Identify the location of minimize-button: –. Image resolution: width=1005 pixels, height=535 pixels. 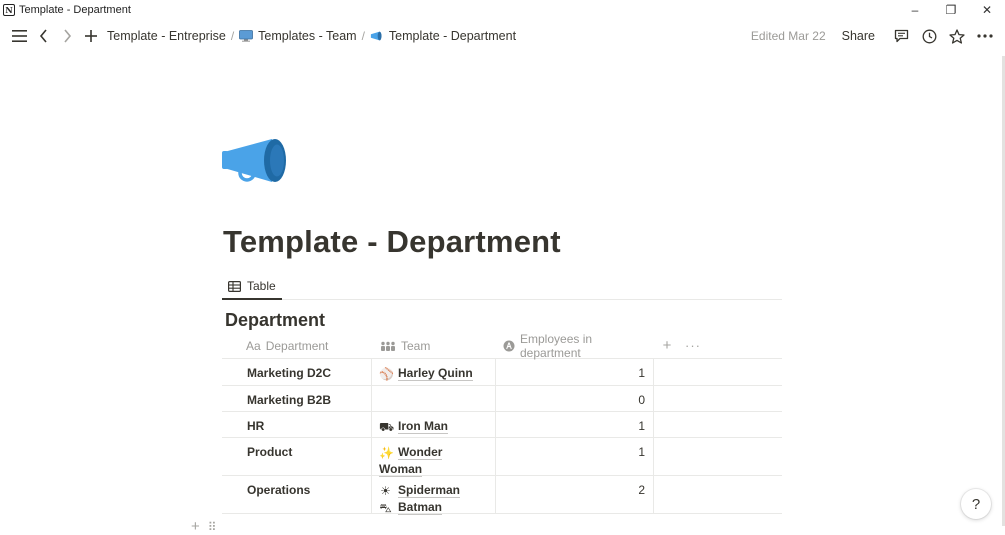
(915, 10).